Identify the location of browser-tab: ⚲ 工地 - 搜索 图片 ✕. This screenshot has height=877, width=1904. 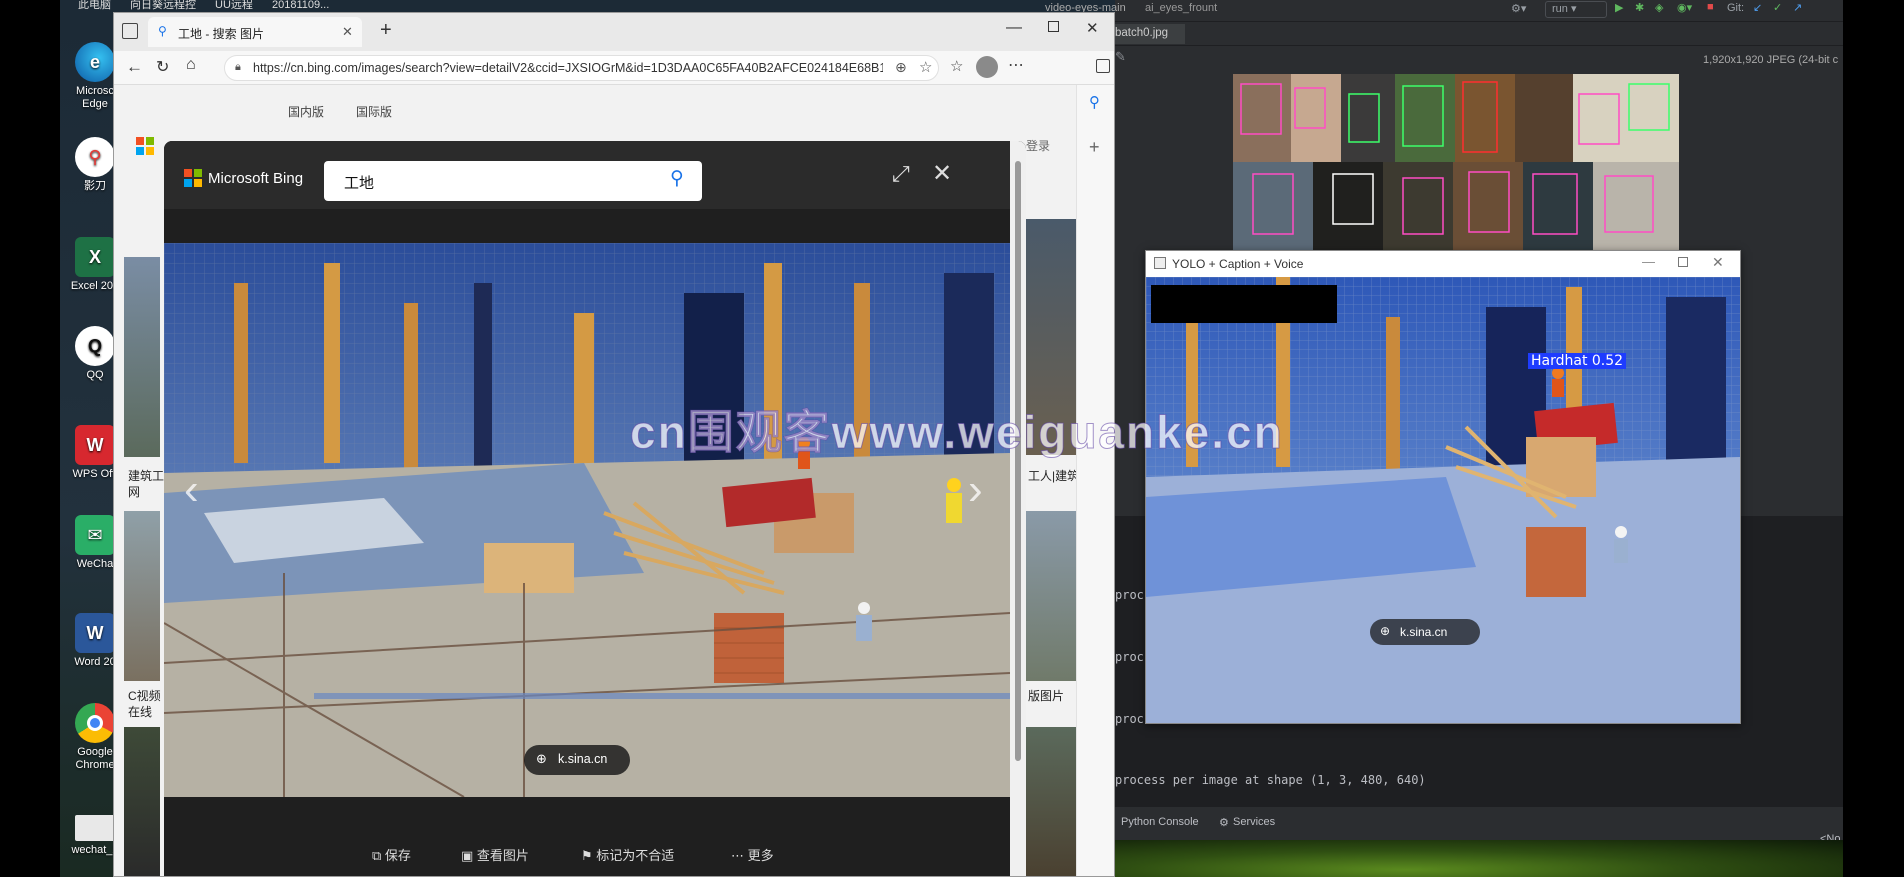
(255, 32).